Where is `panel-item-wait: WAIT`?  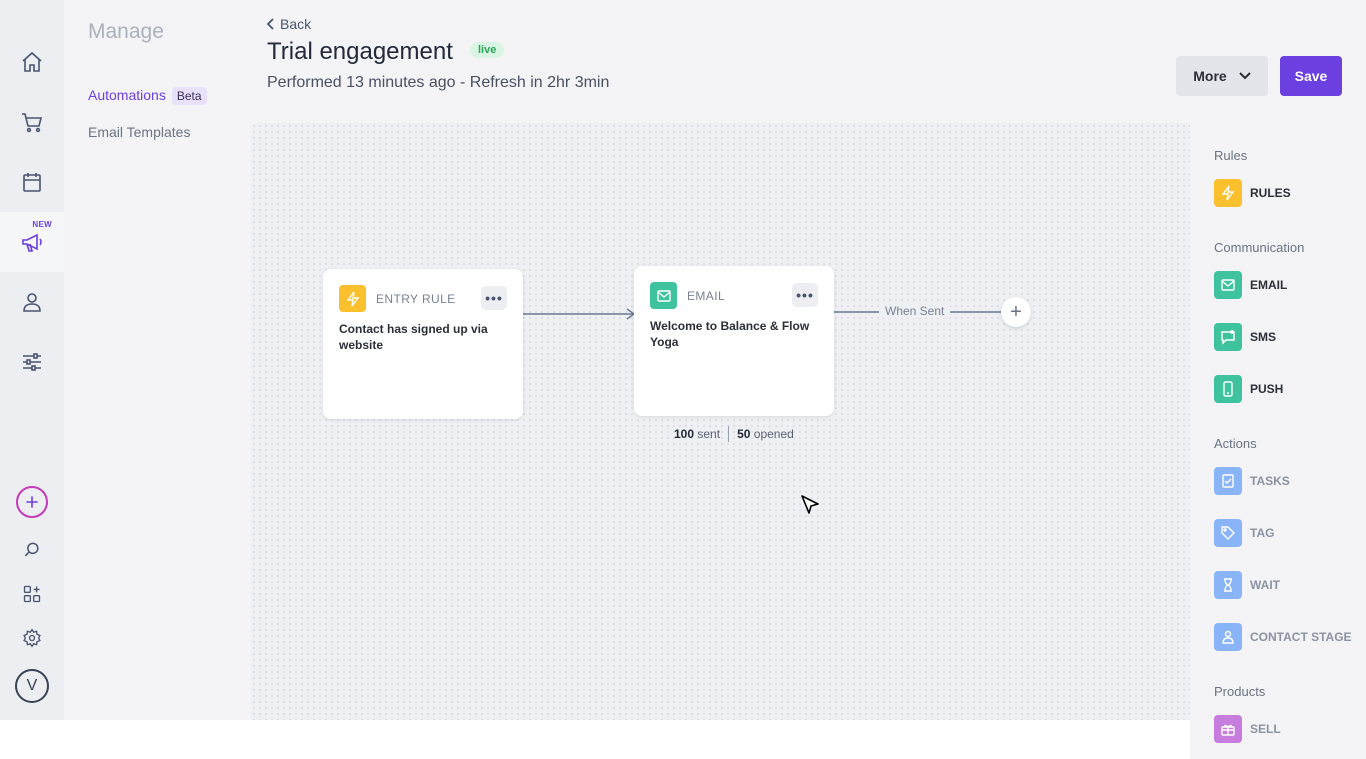 panel-item-wait: WAIT is located at coordinates (1247, 585).